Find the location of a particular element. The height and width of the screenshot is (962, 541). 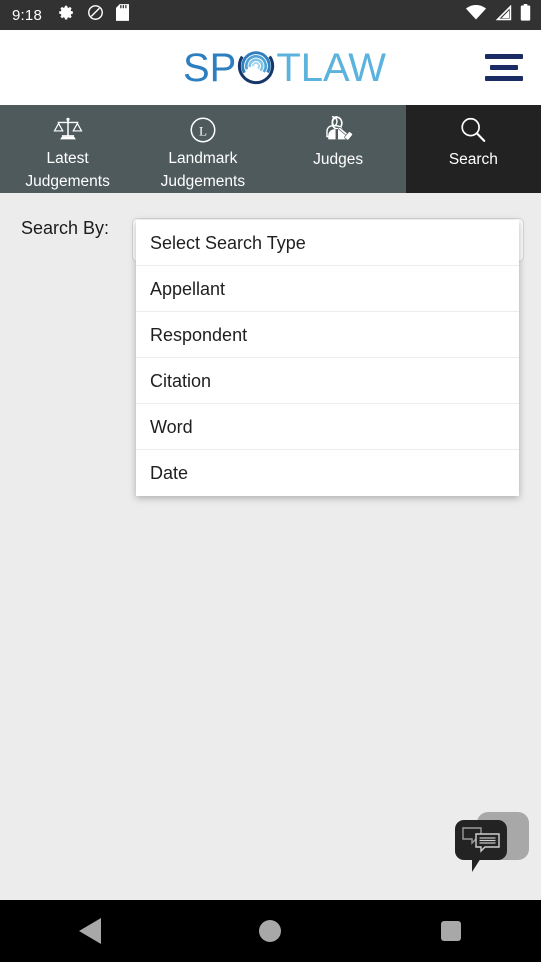

chat-widget-button is located at coordinates (492, 843).